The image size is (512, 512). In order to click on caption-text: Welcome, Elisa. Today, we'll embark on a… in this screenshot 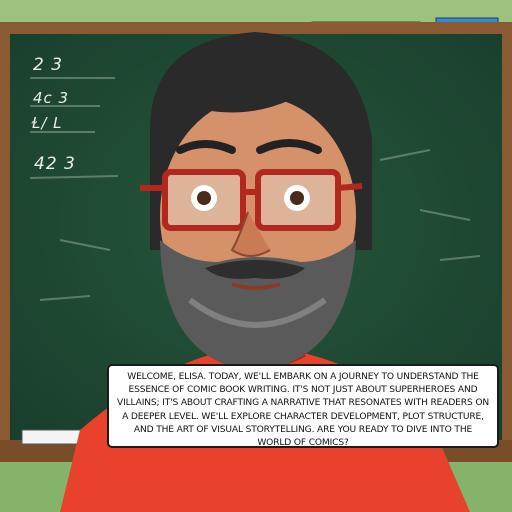, I will do `click(303, 410)`.